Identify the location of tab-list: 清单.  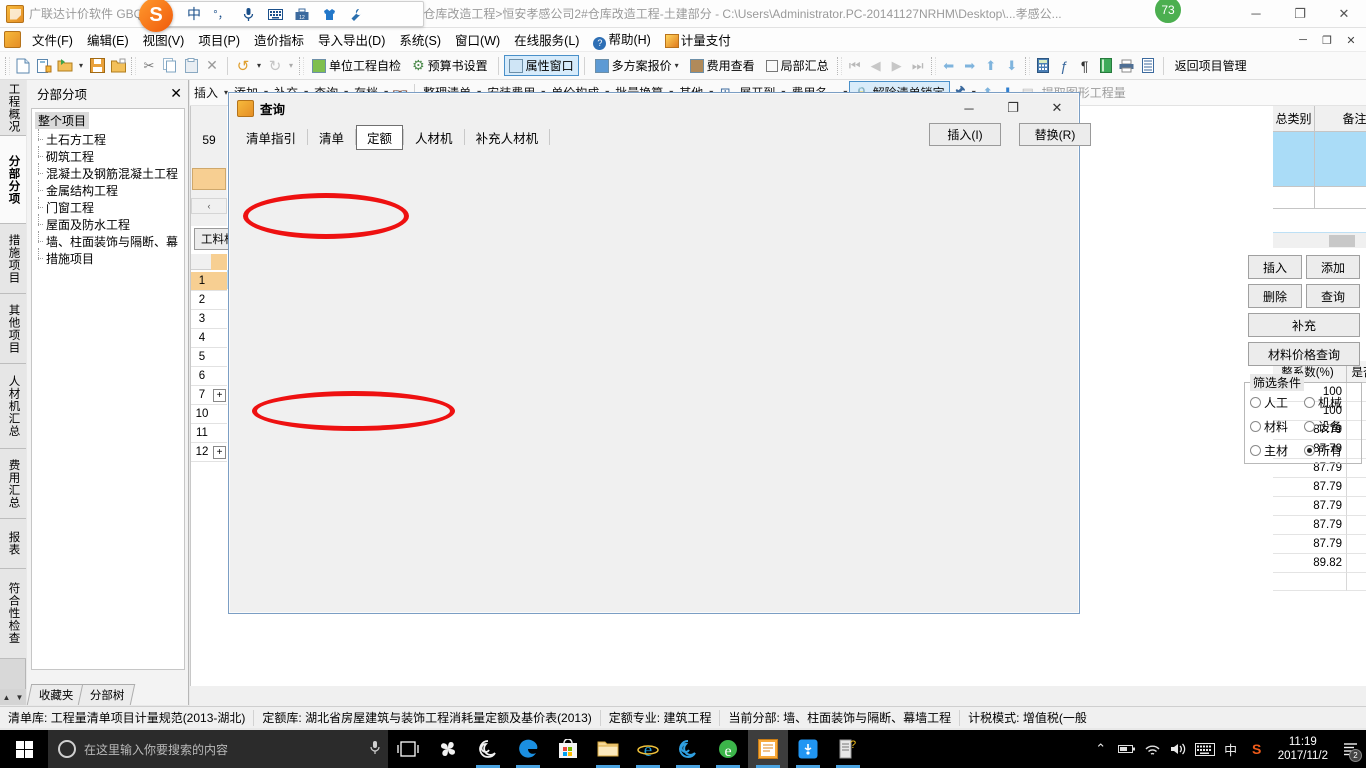
(331, 137).